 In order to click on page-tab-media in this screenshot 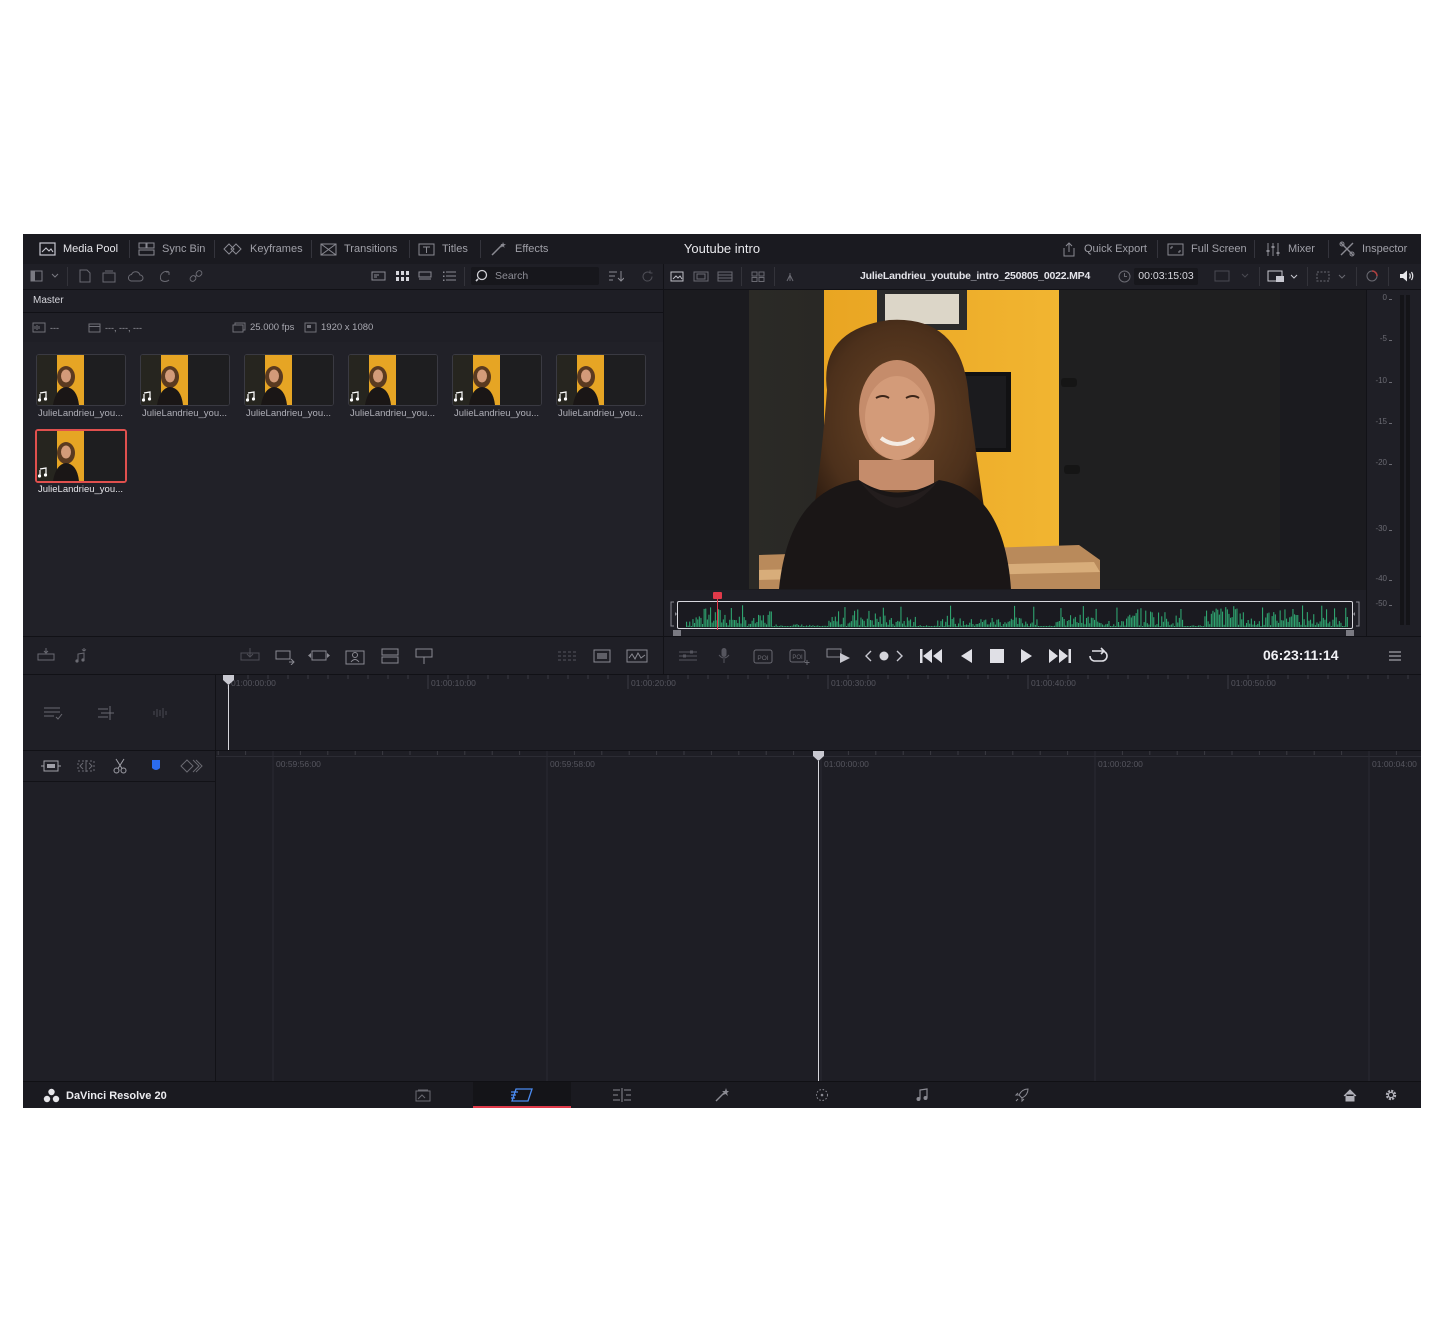, I will do `click(423, 1095)`.